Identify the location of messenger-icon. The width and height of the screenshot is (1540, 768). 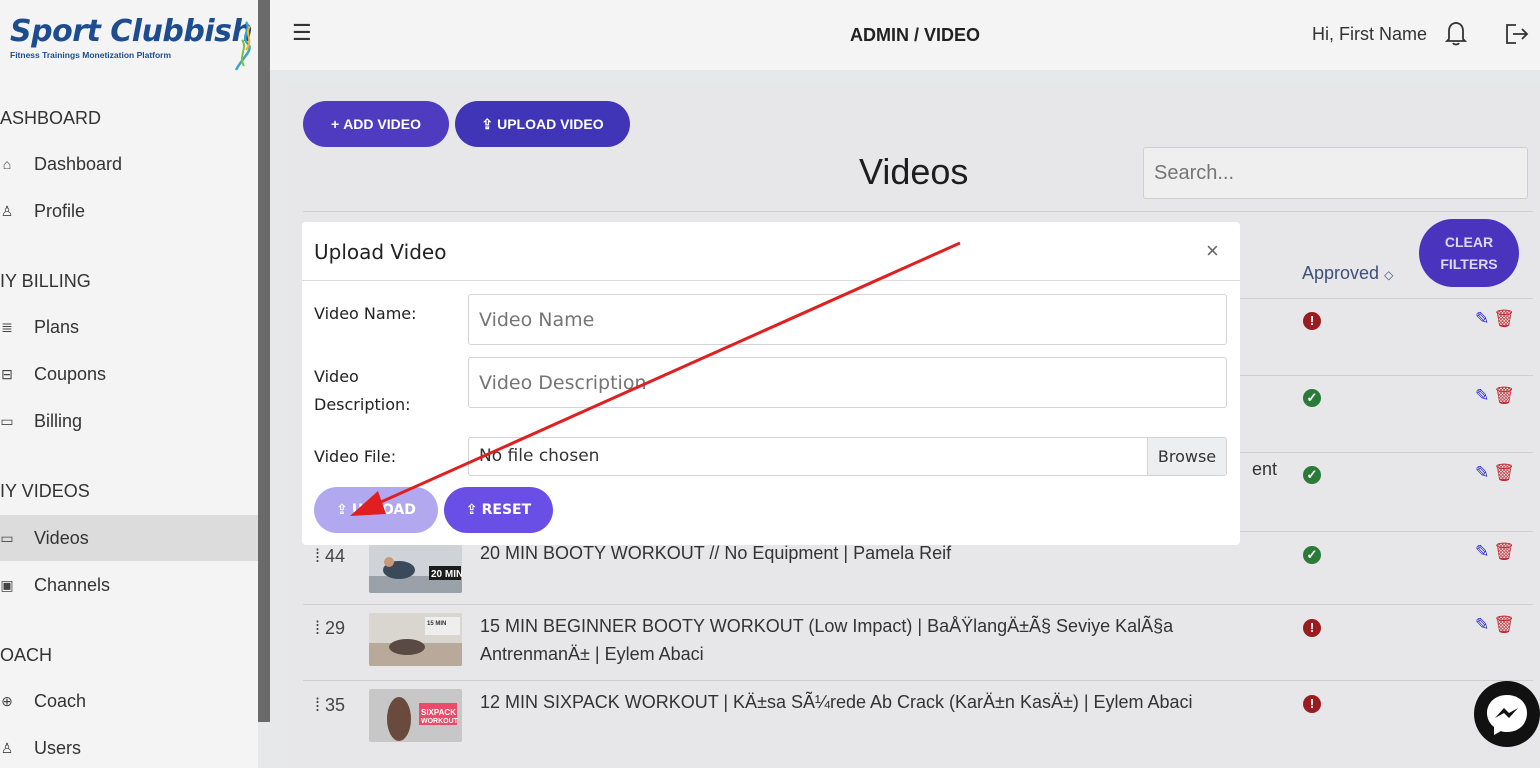
(1507, 715).